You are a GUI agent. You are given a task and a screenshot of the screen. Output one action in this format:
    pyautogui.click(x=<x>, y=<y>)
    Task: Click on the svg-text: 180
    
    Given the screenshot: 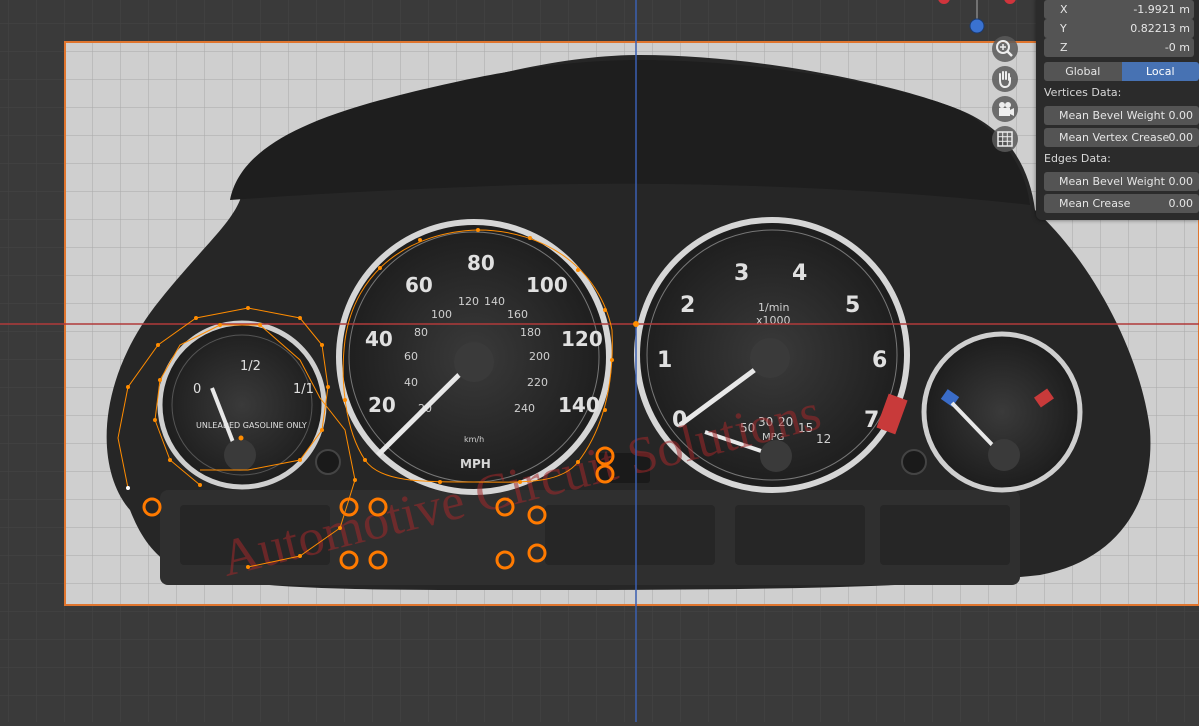 What is the action you would take?
    pyautogui.click(x=530, y=332)
    